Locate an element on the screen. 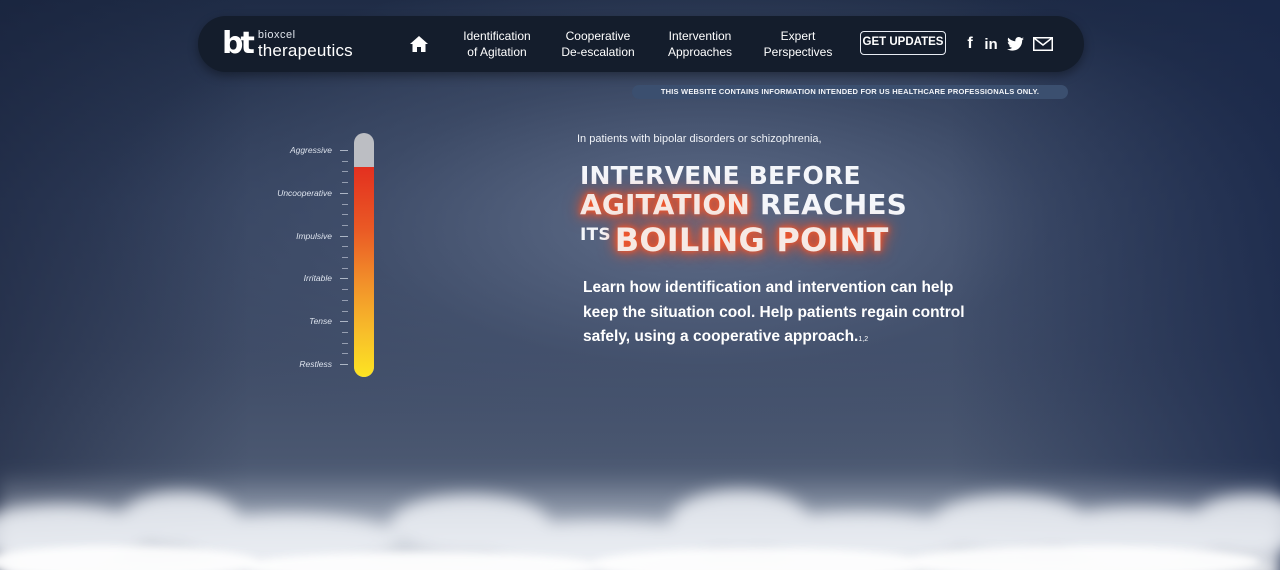 Image resolution: width=1280 pixels, height=582 pixels. nav-link-line2: Approaches is located at coordinates (700, 52).